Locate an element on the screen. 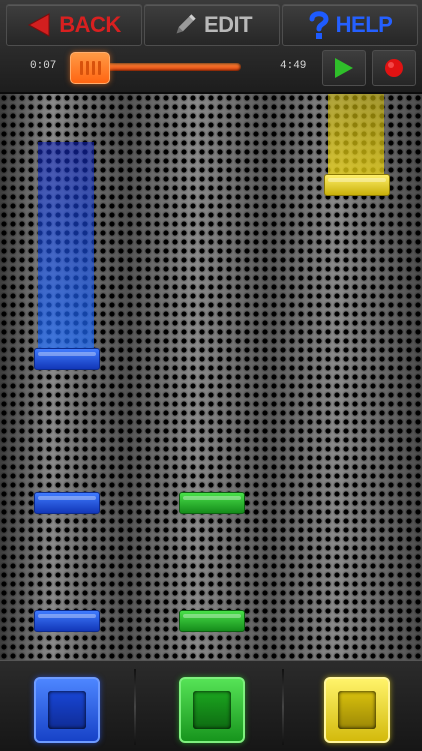 This screenshot has width=422, height=751. play-button is located at coordinates (344, 68).